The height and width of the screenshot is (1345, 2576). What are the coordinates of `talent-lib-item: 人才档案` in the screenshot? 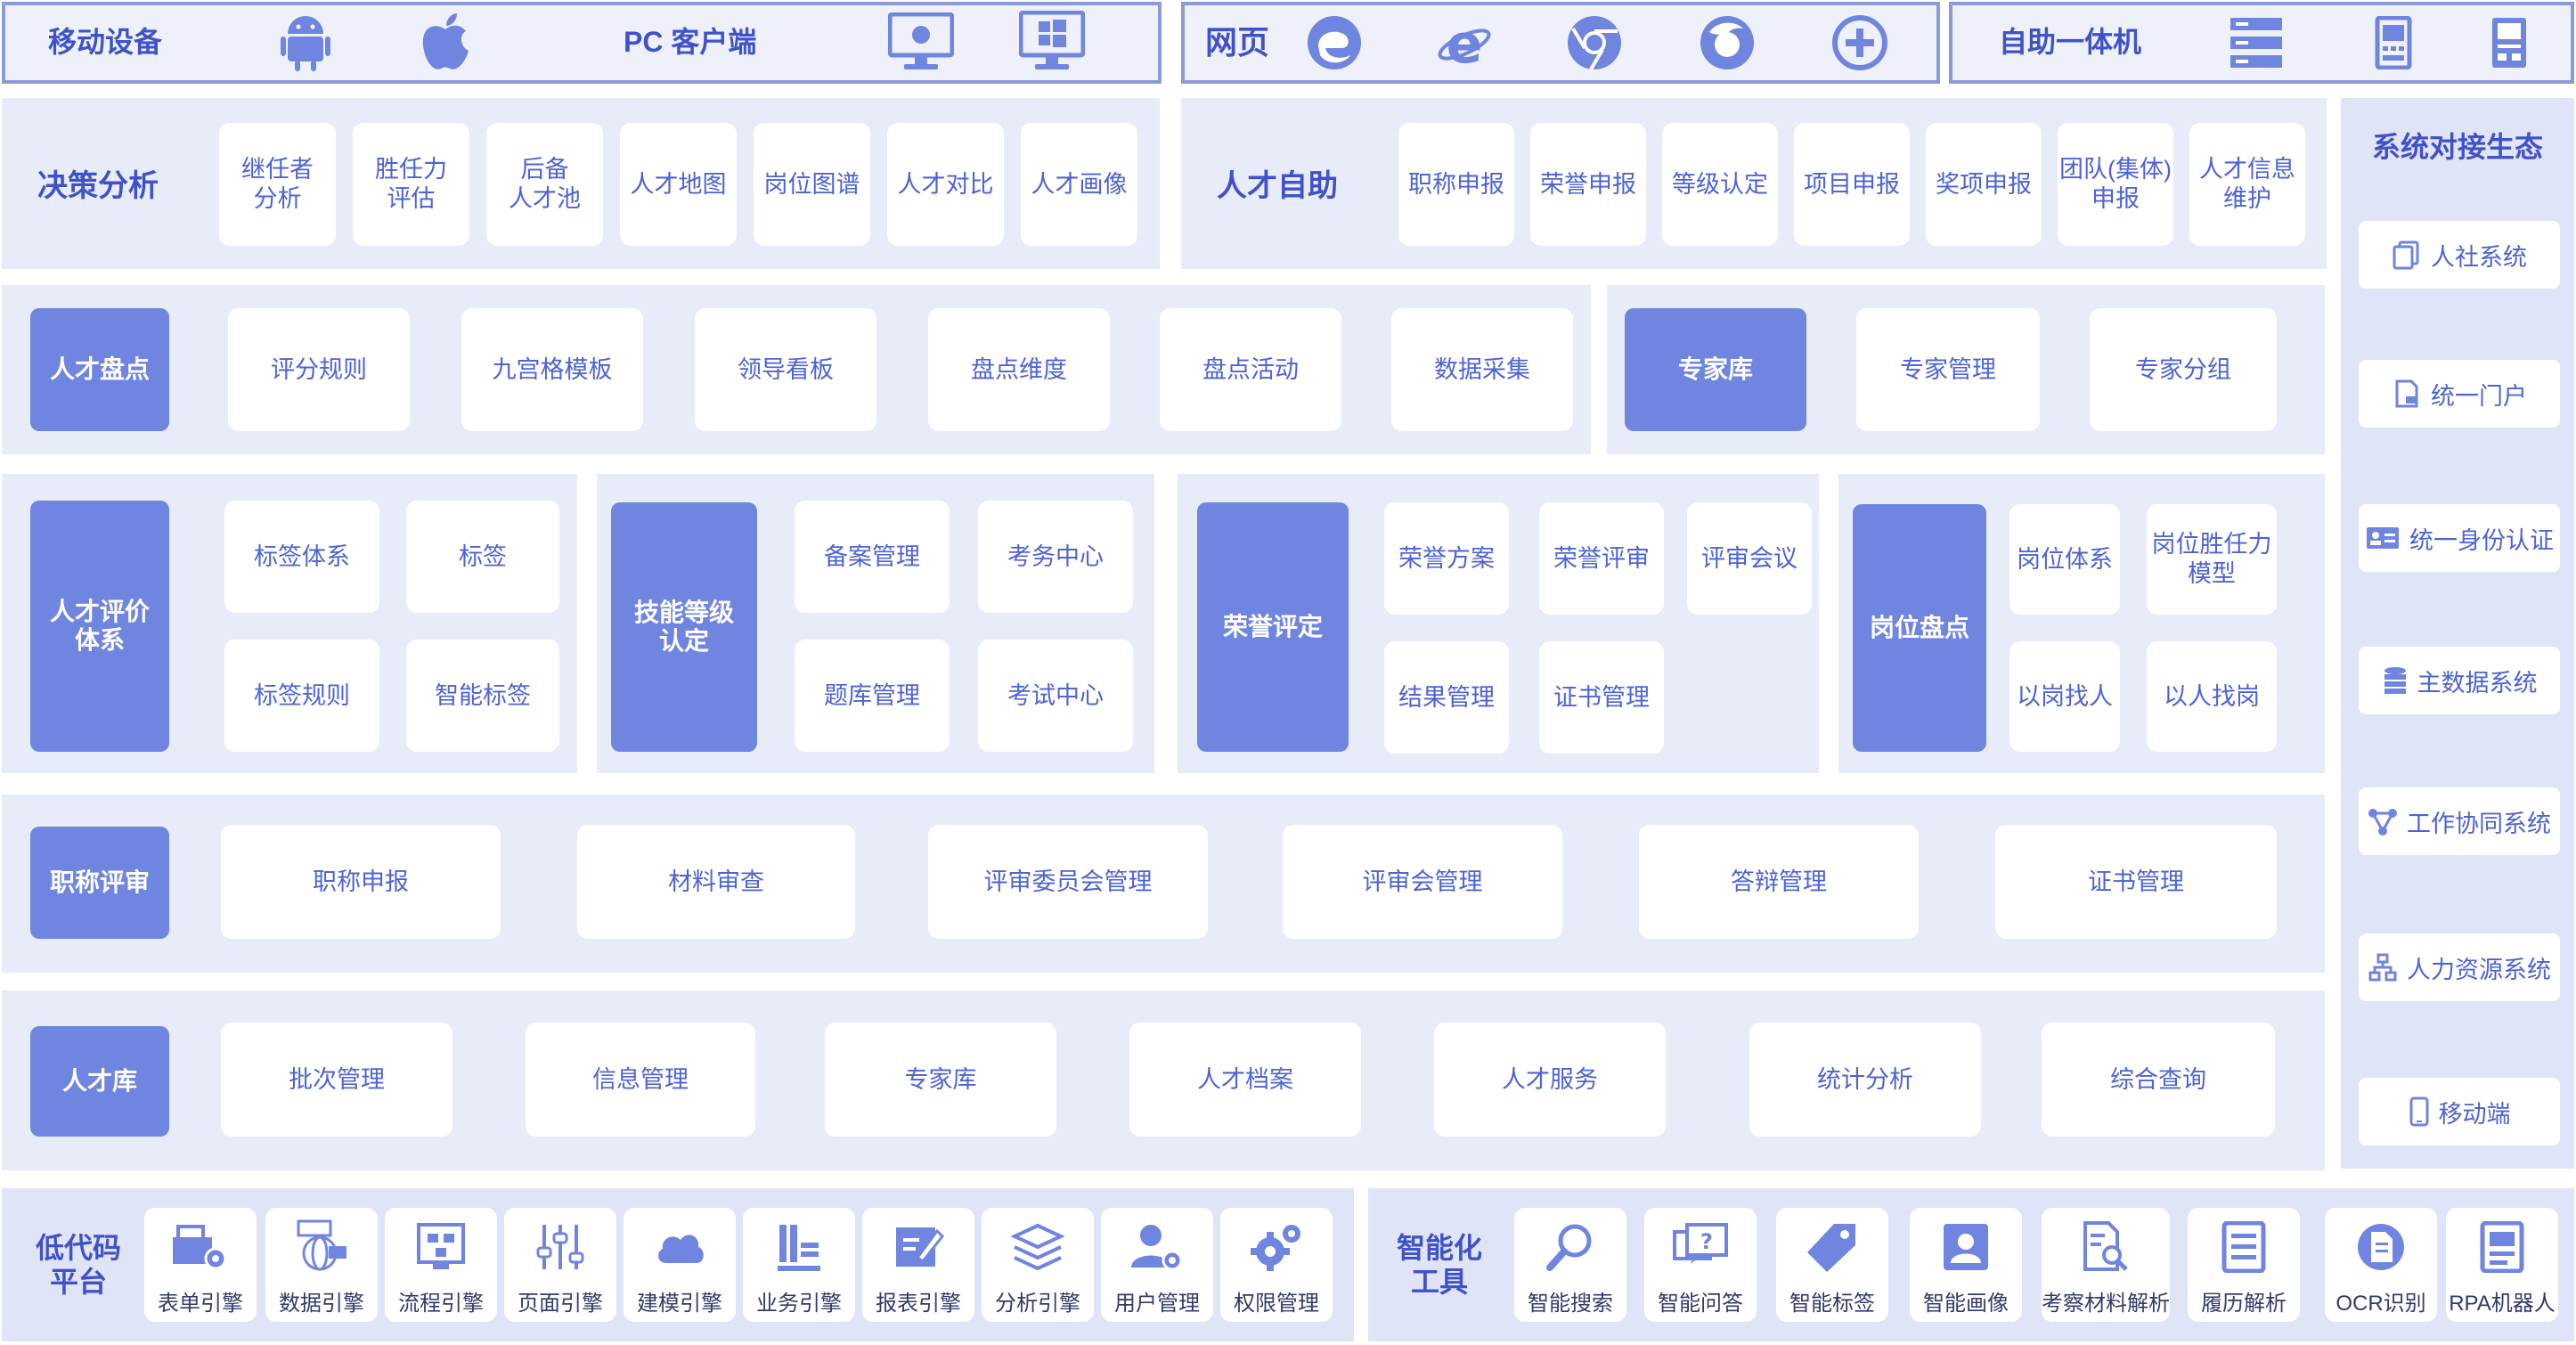 It's located at (1245, 1080).